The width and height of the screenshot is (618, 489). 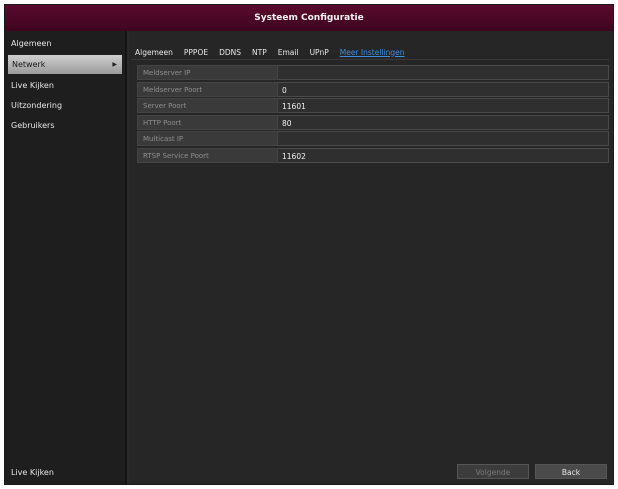 I want to click on sidebar-item-label: Netwerk, so click(x=29, y=64).